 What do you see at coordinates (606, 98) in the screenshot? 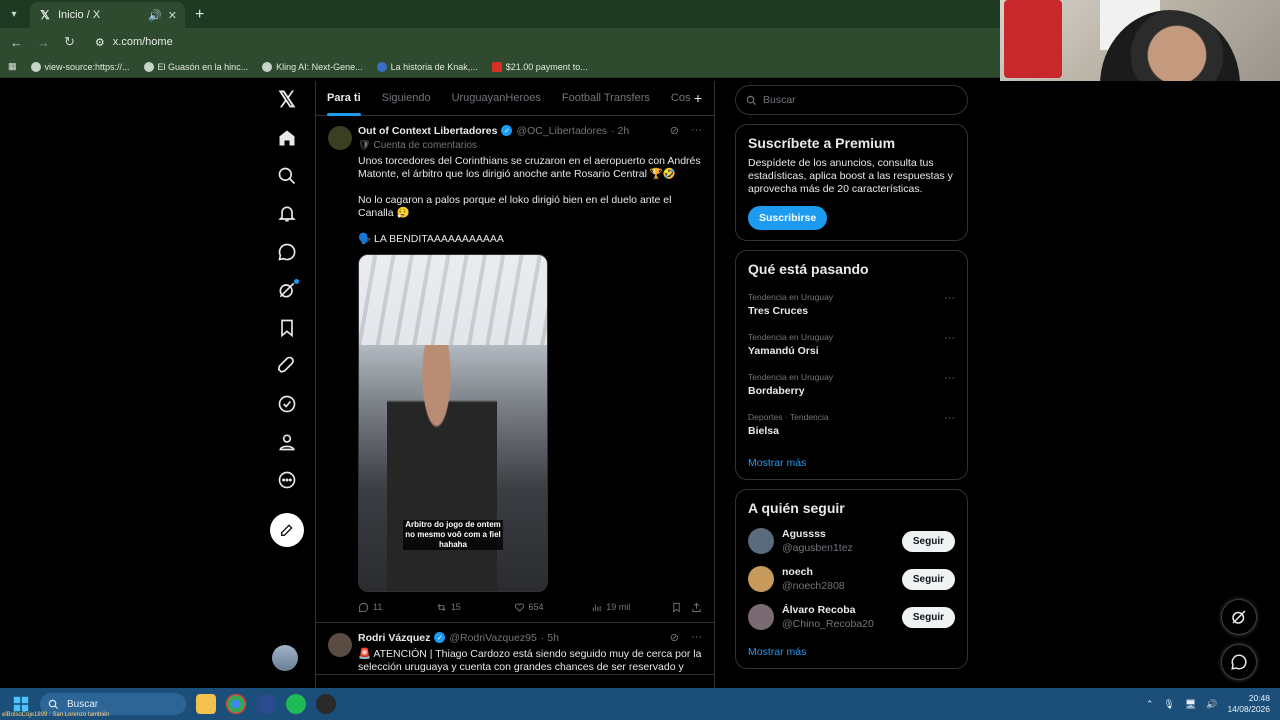
I see `tab-football-transfers: Football Transfers` at bounding box center [606, 98].